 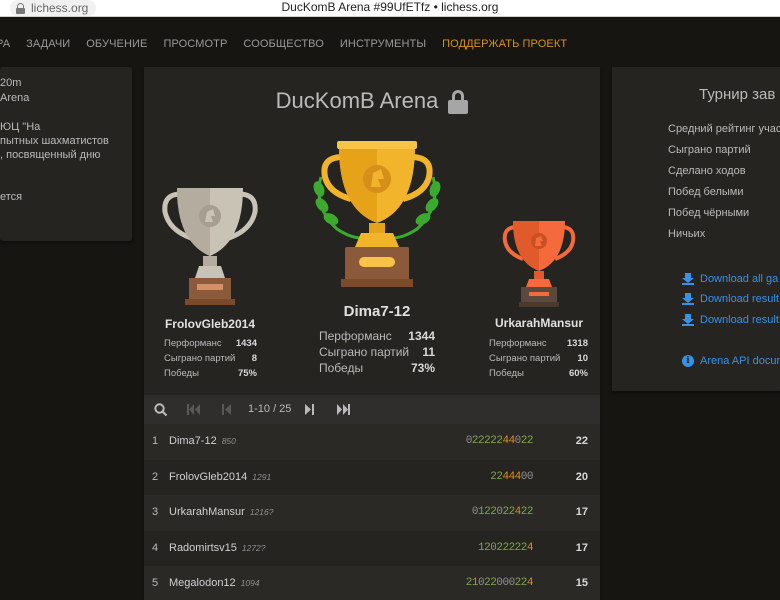 I want to click on score-digit: 0, so click(x=530, y=476).